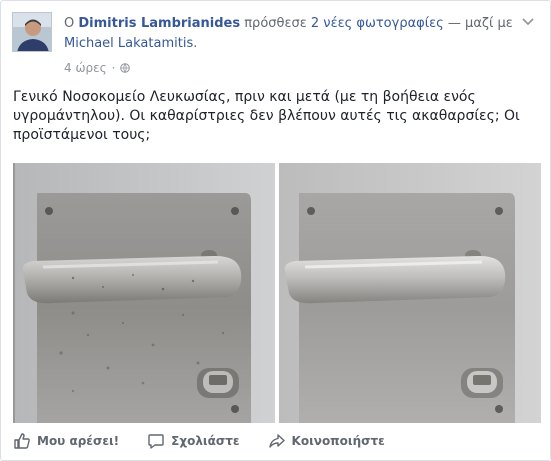 The height and width of the screenshot is (461, 551). I want to click on author-avatar, so click(32, 32).